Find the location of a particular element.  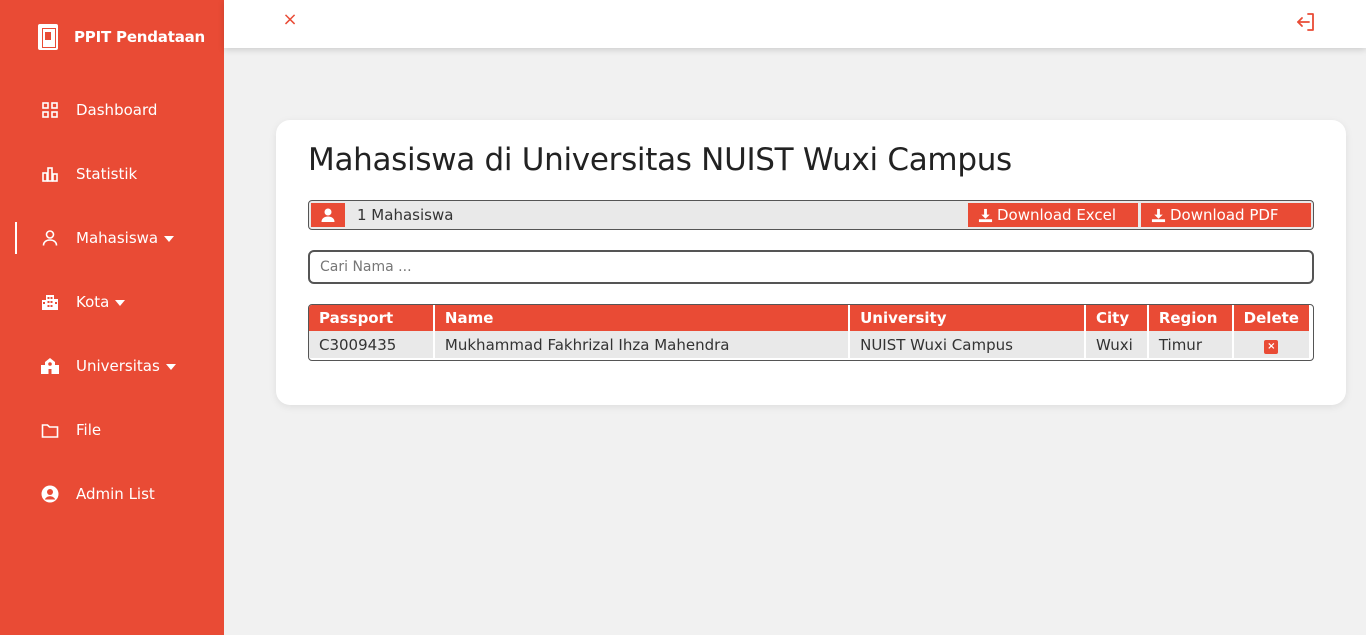

cell-region: Timur is located at coordinates (1190, 344).